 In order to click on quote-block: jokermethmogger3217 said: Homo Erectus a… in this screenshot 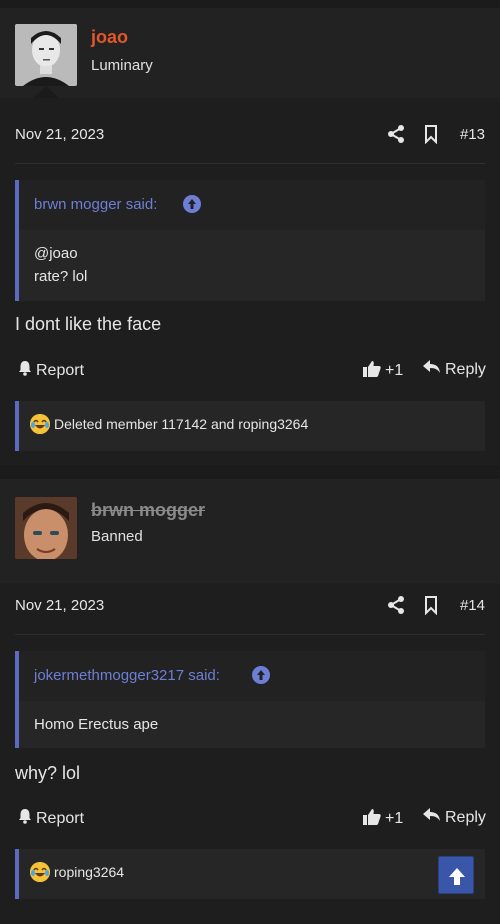, I will do `click(250, 699)`.